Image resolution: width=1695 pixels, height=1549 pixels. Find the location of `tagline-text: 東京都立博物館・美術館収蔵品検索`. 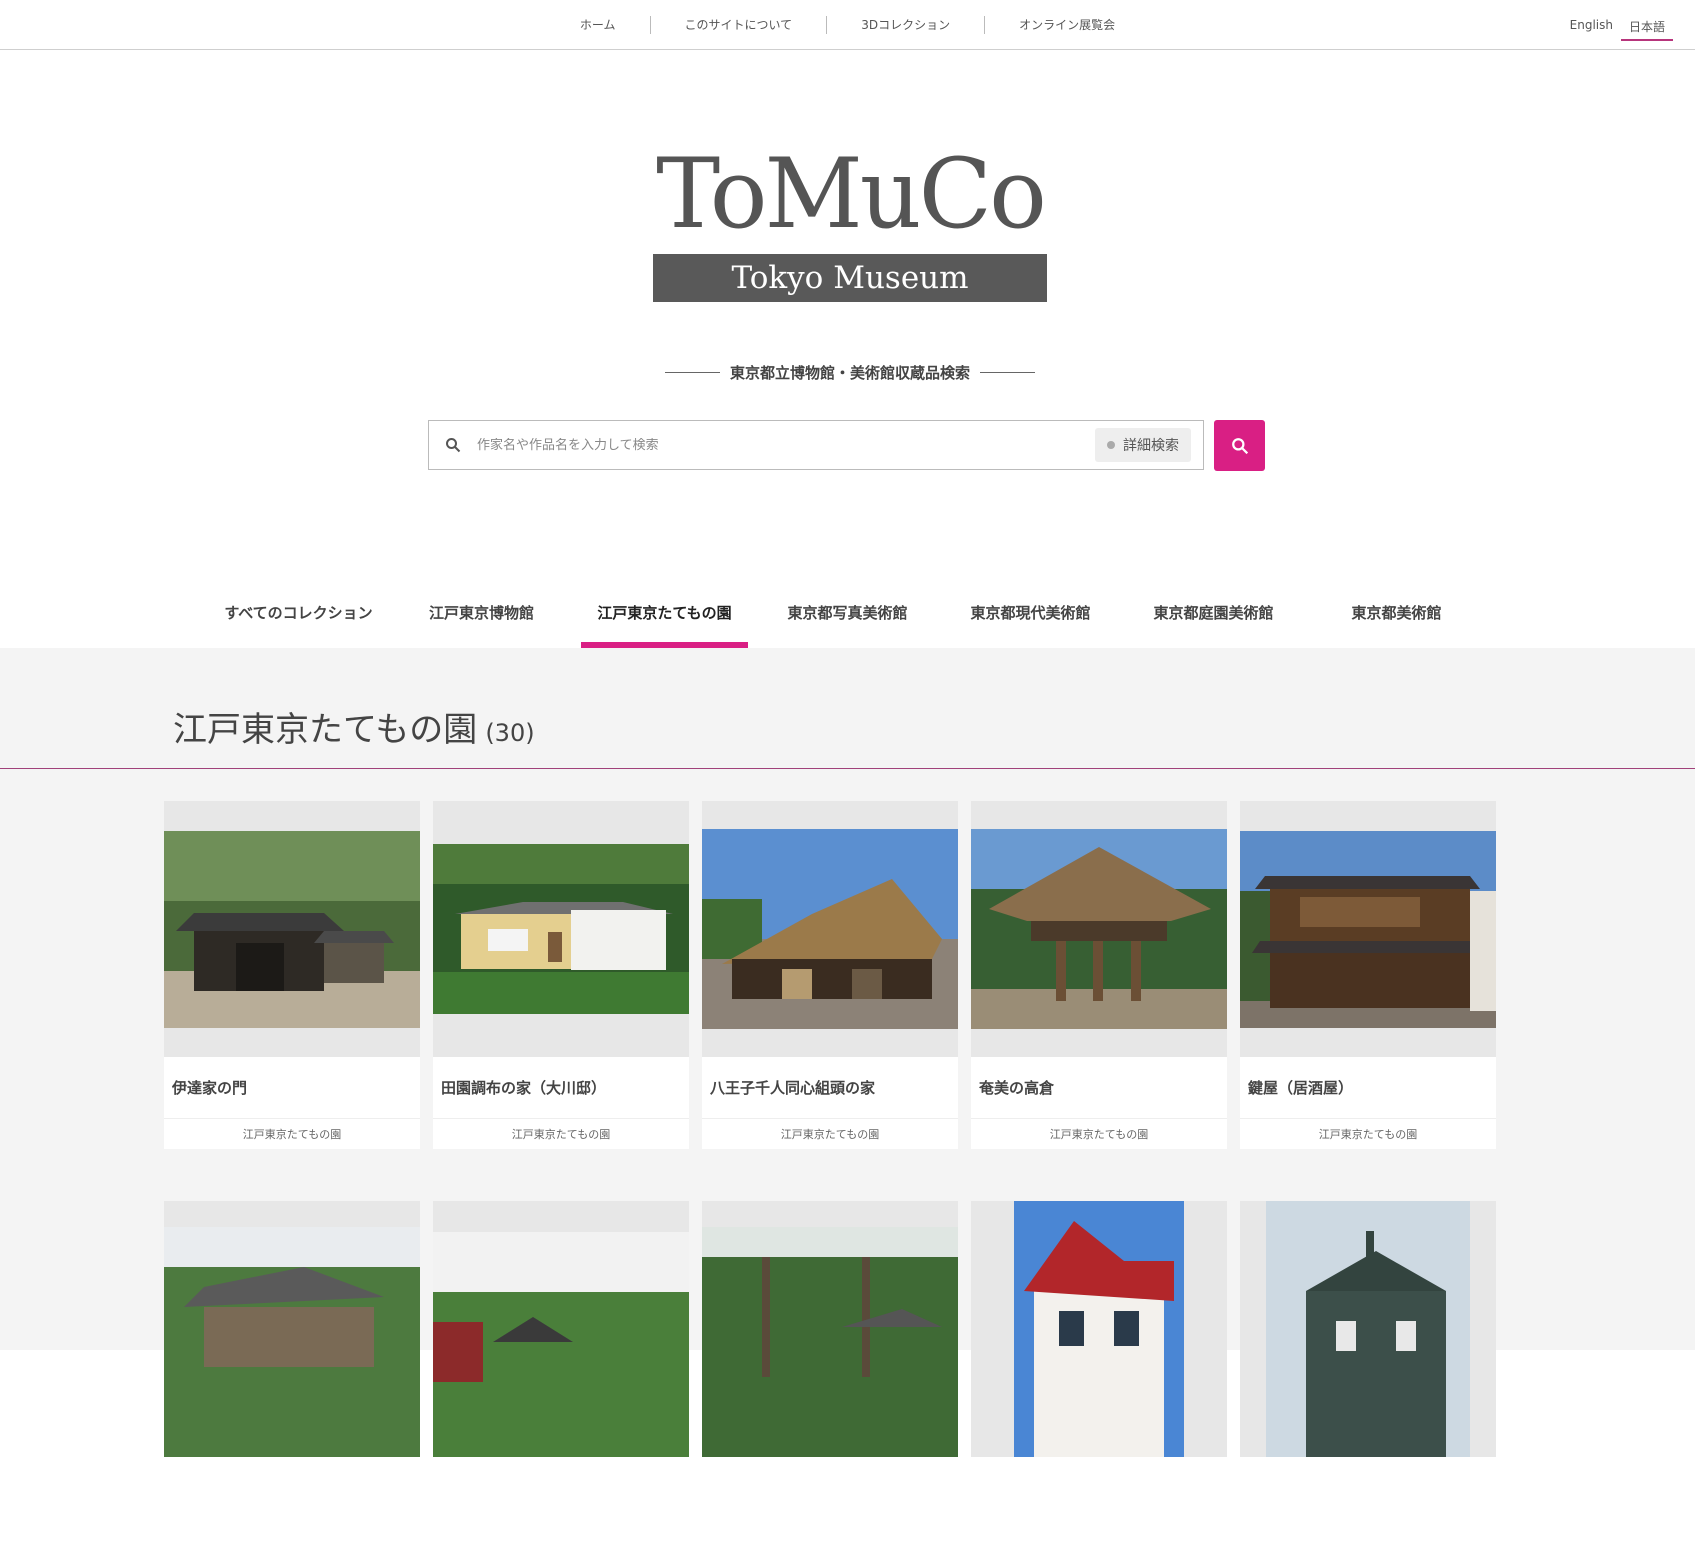

tagline-text: 東京都立博物館・美術館収蔵品検索 is located at coordinates (849, 373).